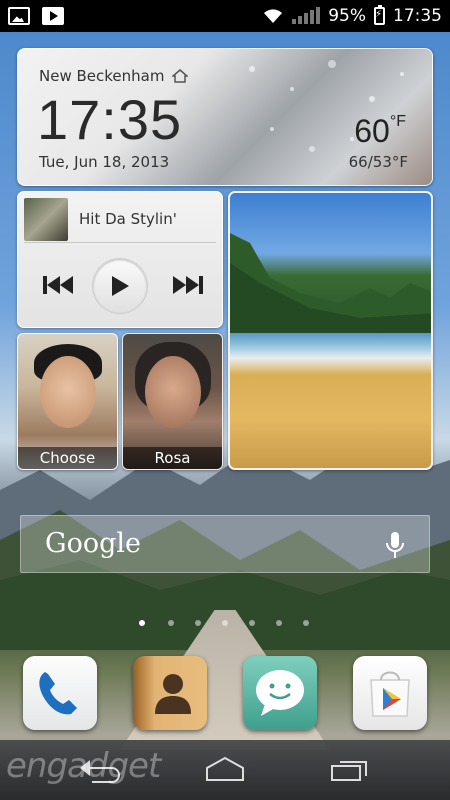 The image size is (450, 800). Describe the element at coordinates (142, 623) in the screenshot. I see `page-dot-active` at that location.